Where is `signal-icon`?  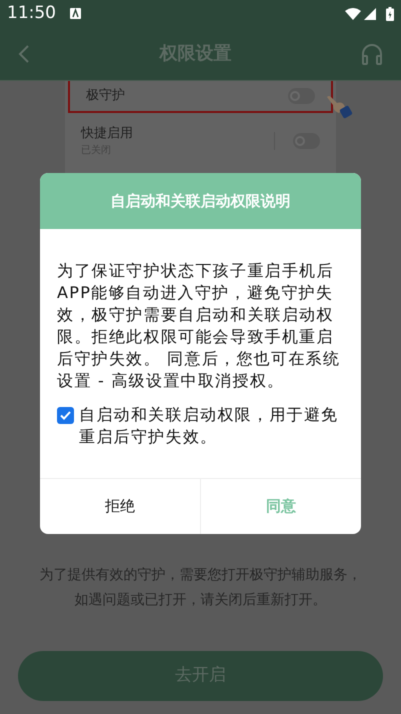
signal-icon is located at coordinates (370, 14).